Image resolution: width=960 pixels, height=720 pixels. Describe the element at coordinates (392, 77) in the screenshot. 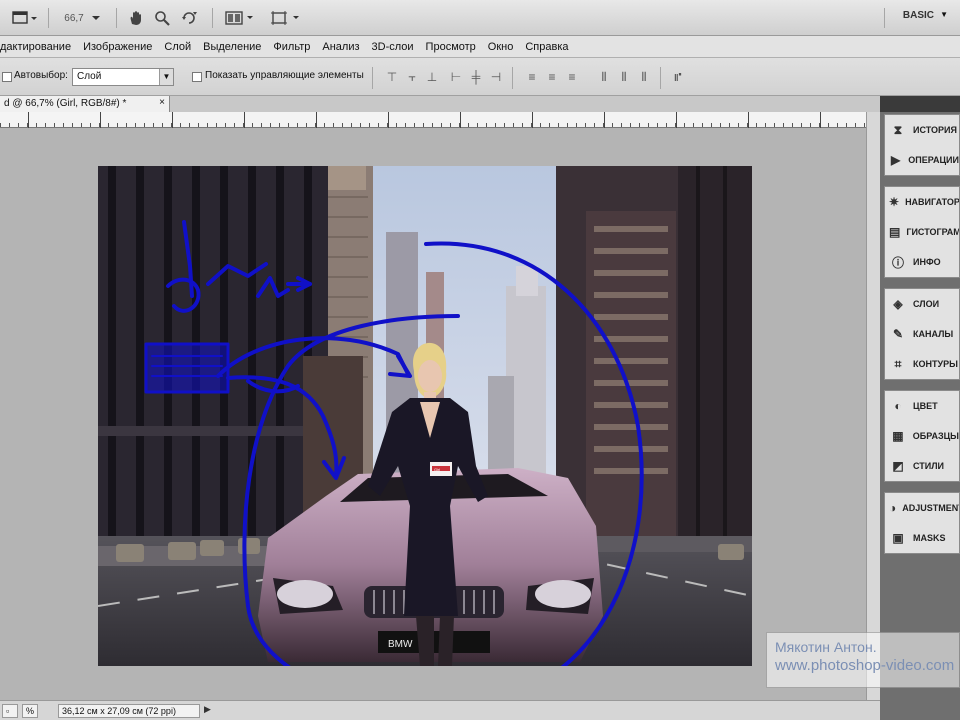

I see `align-top-icon: ⊤` at that location.